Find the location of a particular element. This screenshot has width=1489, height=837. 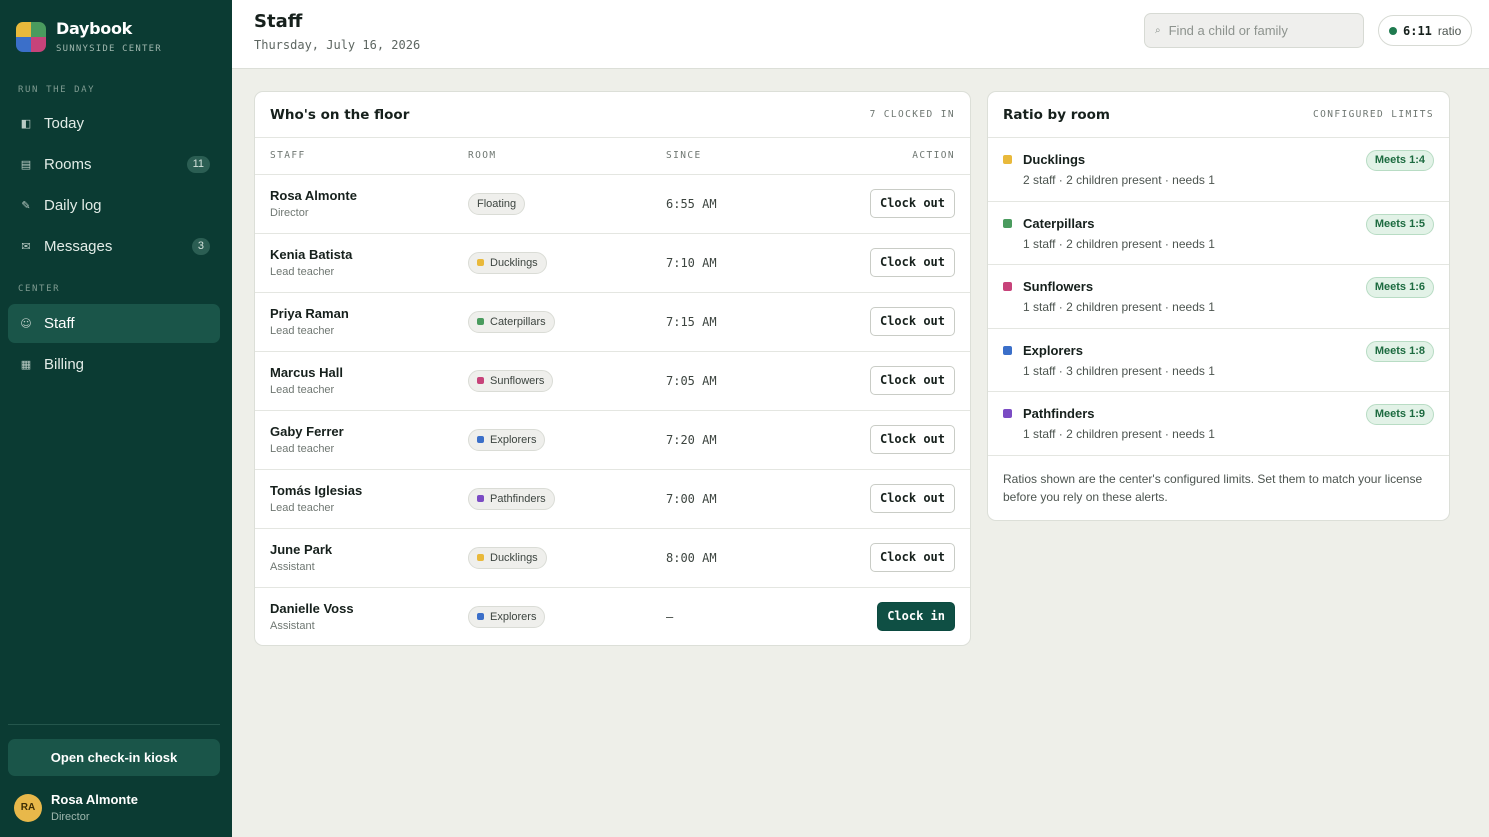

page-title: Staff is located at coordinates (278, 21).